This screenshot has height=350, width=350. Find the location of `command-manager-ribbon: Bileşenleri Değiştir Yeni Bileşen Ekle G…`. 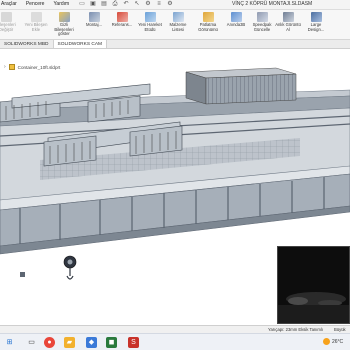

command-manager-ribbon: Bileşenleri Değiştir Yeni Bileşen Ekle G… is located at coordinates (175, 25).